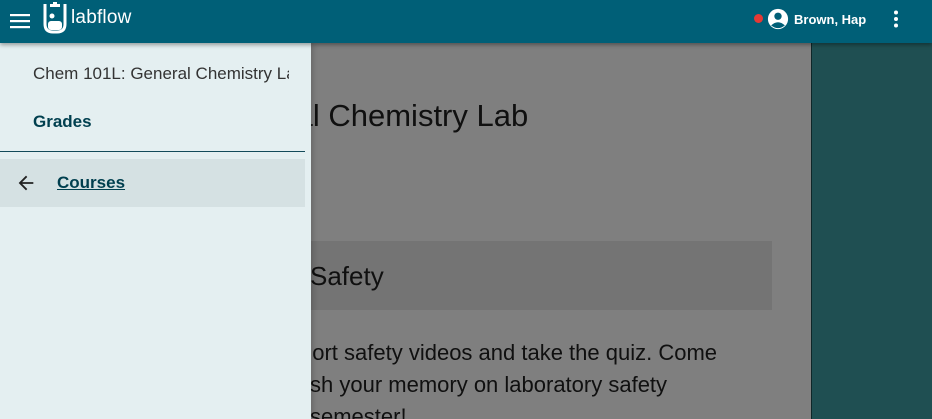 The image size is (932, 419). I want to click on more-vert-icon, so click(896, 19).